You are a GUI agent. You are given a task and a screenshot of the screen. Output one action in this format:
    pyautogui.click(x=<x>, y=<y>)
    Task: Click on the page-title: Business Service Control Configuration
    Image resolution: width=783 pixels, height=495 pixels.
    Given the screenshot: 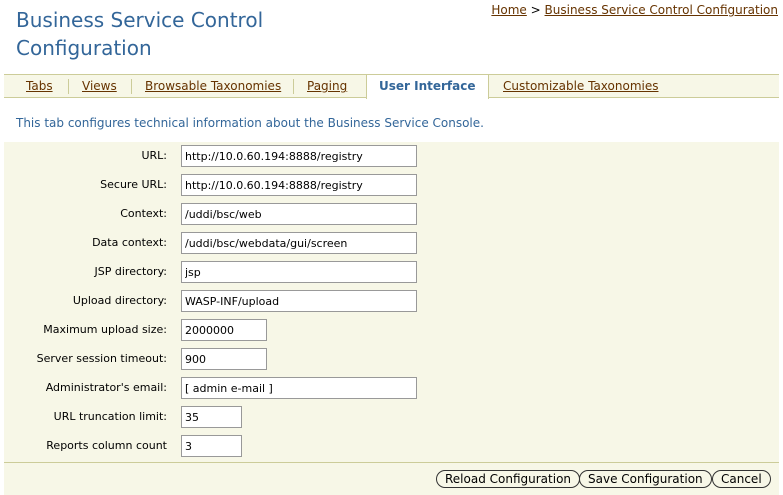 What is the action you would take?
    pyautogui.click(x=139, y=34)
    